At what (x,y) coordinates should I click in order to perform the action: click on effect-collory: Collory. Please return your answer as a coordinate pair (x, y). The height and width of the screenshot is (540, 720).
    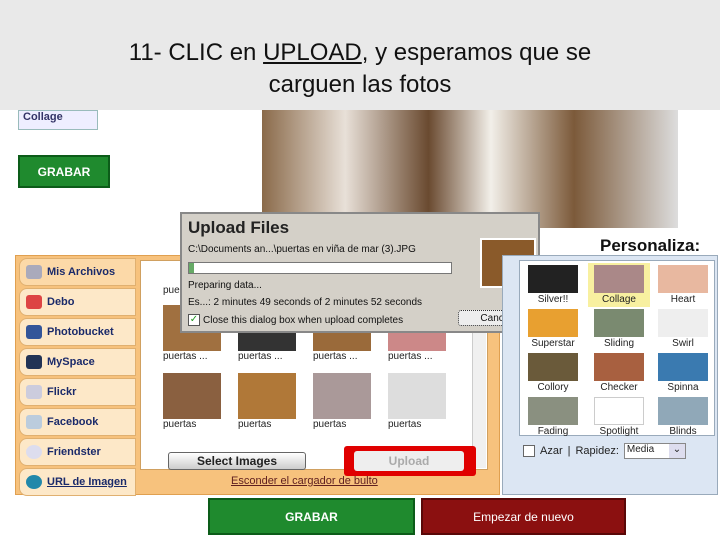
    Looking at the image, I should click on (553, 373).